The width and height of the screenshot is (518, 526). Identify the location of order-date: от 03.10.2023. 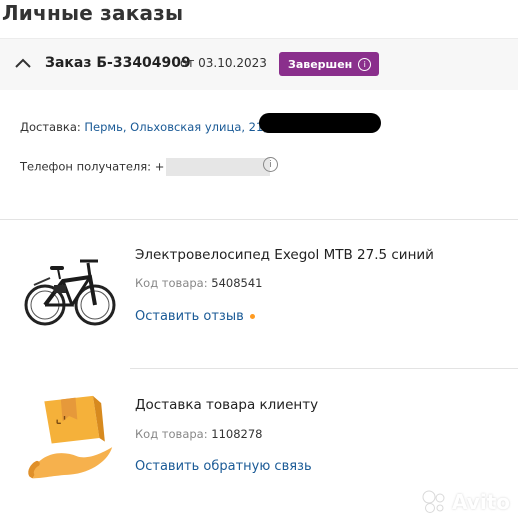
(223, 63).